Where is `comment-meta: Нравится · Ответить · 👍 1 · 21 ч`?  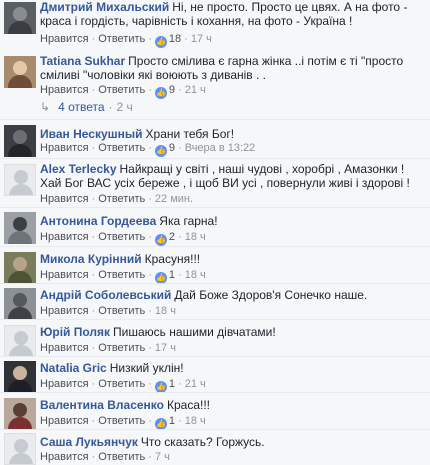 comment-meta: Нравится · Ответить · 👍 1 · 21 ч is located at coordinates (123, 385).